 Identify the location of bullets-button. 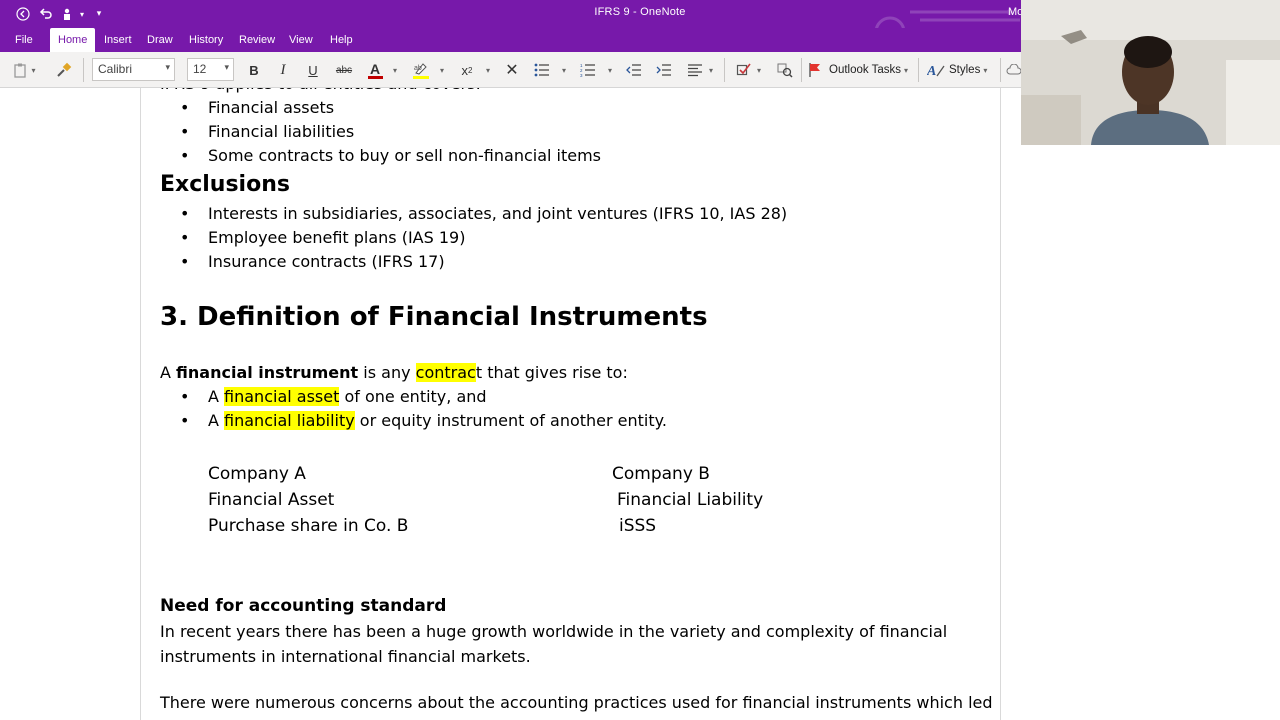
(542, 70).